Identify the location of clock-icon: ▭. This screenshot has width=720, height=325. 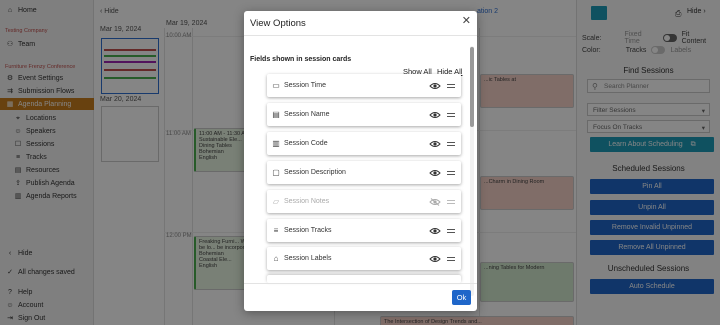
(276, 85).